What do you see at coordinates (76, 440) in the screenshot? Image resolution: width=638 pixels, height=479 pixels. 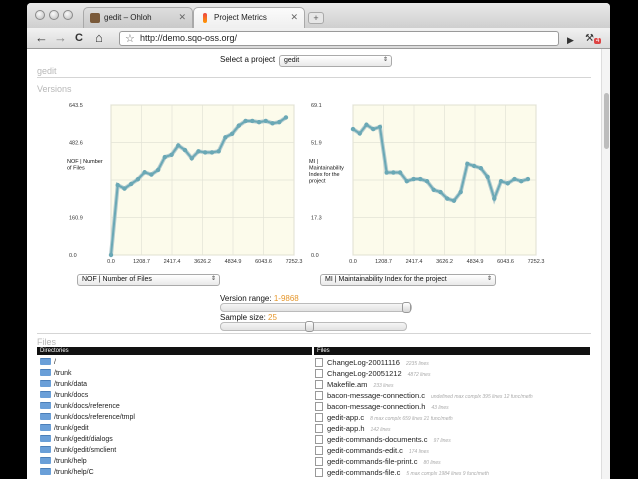 I see `directory-row: /trunk/gedit/dialogs` at bounding box center [76, 440].